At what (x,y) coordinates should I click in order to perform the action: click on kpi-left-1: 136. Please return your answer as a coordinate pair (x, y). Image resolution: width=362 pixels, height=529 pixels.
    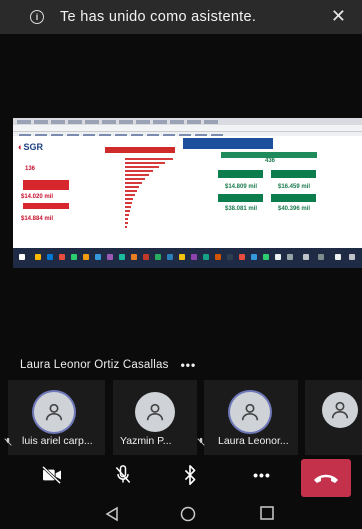
    Looking at the image, I should click on (30, 169).